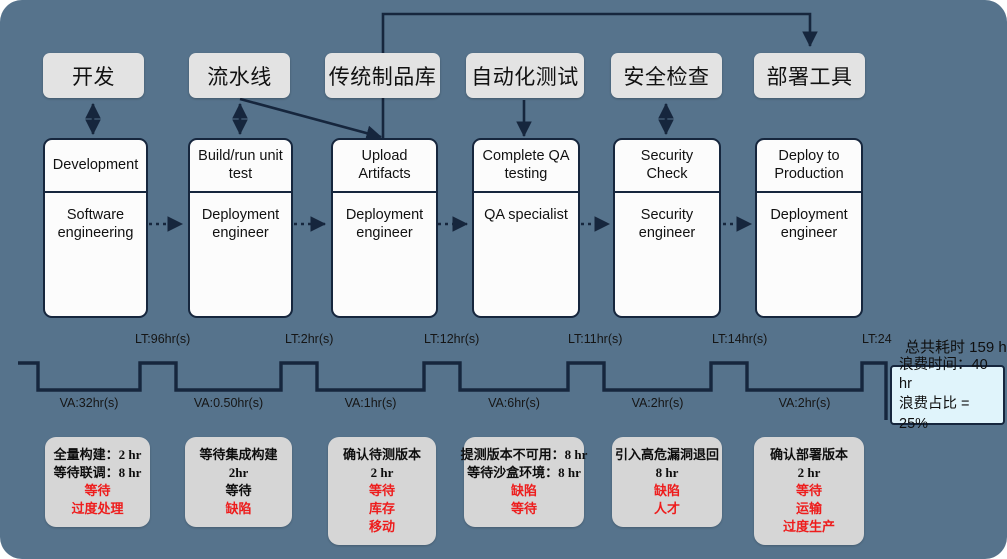 This screenshot has width=1007, height=559. I want to click on process-title: Development, so click(95, 166).